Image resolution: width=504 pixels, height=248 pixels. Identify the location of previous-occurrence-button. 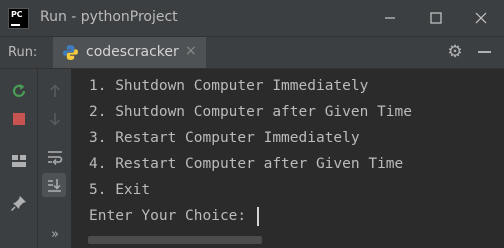
(55, 91).